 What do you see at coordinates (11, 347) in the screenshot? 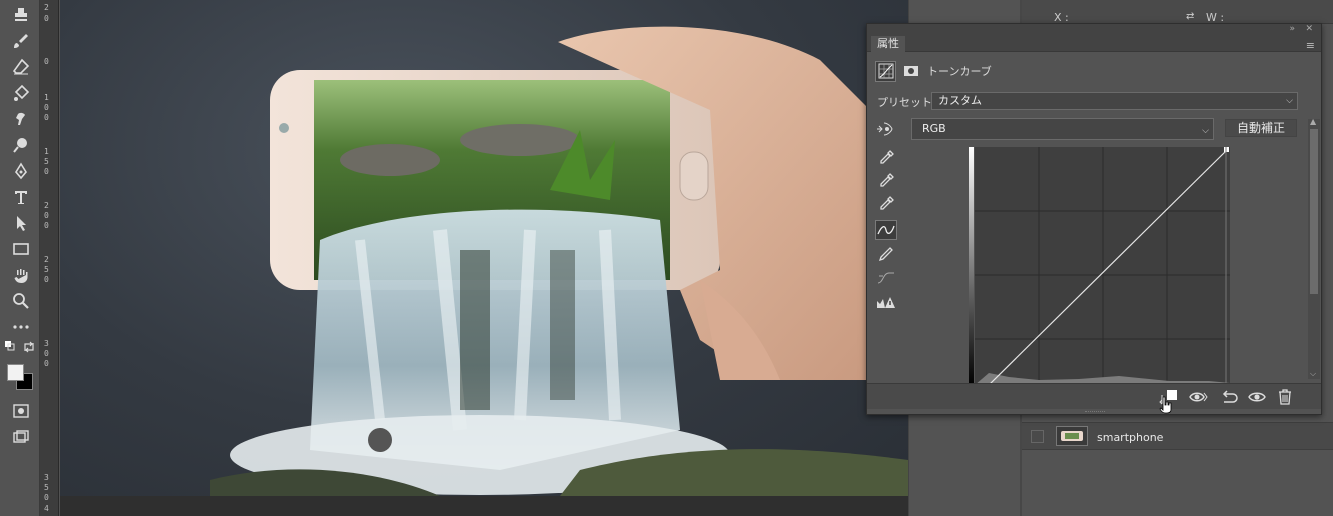
I see `default-colors-icon` at bounding box center [11, 347].